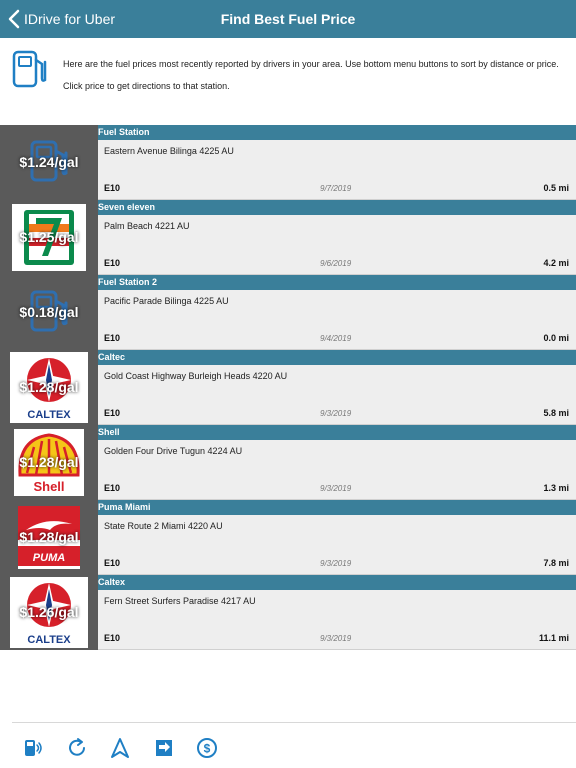  What do you see at coordinates (556, 563) in the screenshot?
I see `station-distance: 7.8 mi` at bounding box center [556, 563].